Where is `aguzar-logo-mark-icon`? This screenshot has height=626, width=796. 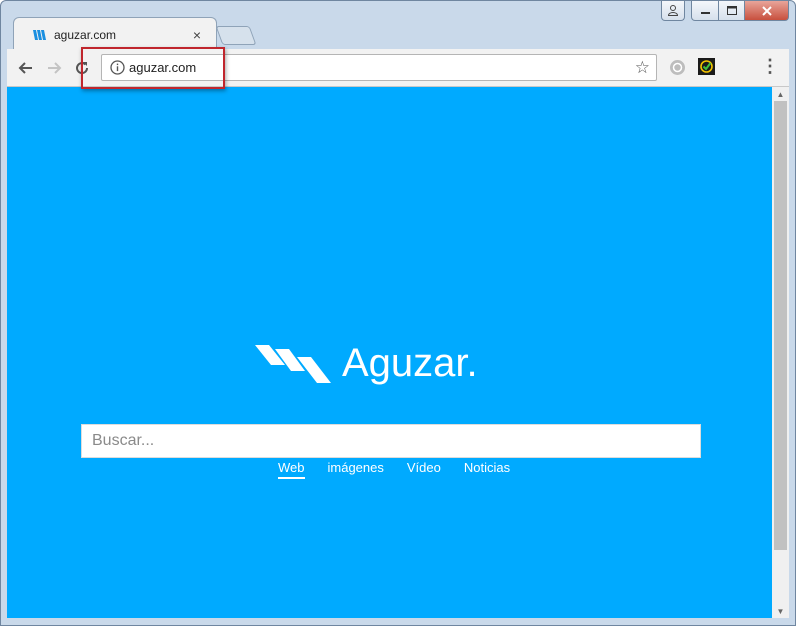 aguzar-logo-mark-icon is located at coordinates (293, 364).